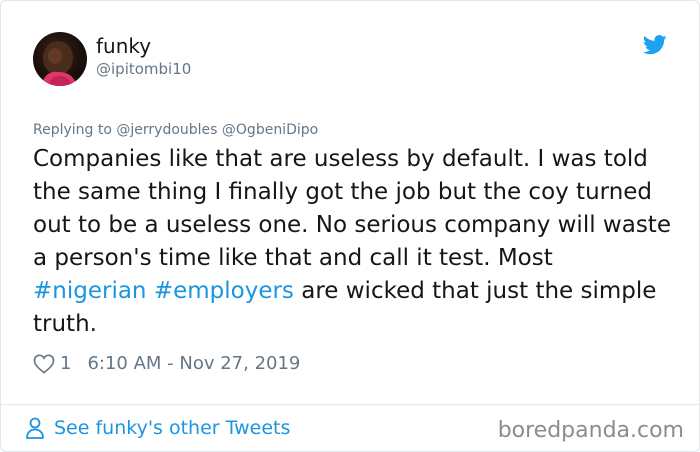 This screenshot has width=700, height=452. I want to click on reply-context: Replying to @jerrydoubles @OgbeniDipo, so click(175, 130).